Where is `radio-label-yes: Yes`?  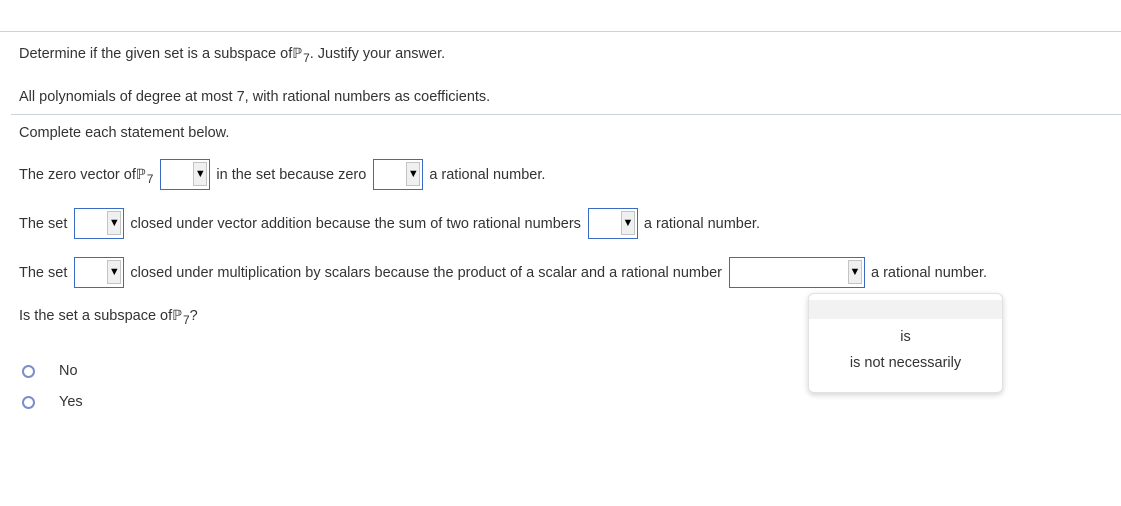
radio-label-yes: Yes is located at coordinates (71, 402).